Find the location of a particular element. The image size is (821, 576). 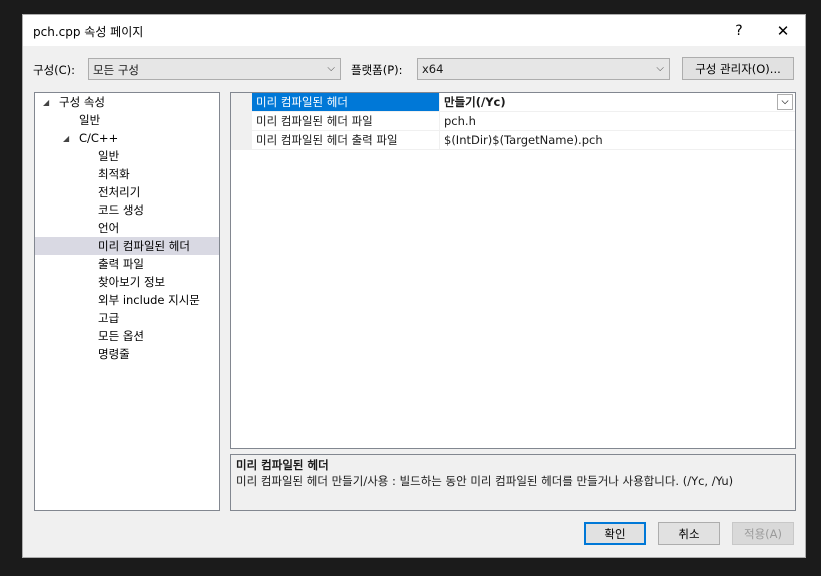

title-bar: pch.cpp 속성 페이지 ? ✕ is located at coordinates (414, 30).